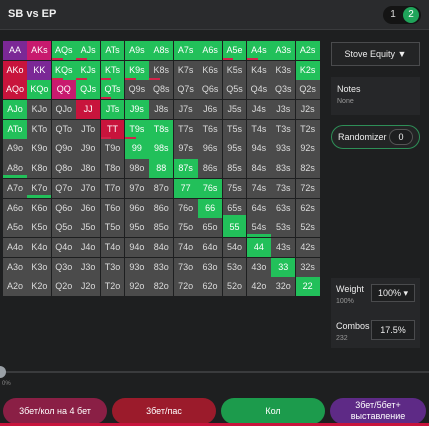  I want to click on page-2-button: 2, so click(411, 15).